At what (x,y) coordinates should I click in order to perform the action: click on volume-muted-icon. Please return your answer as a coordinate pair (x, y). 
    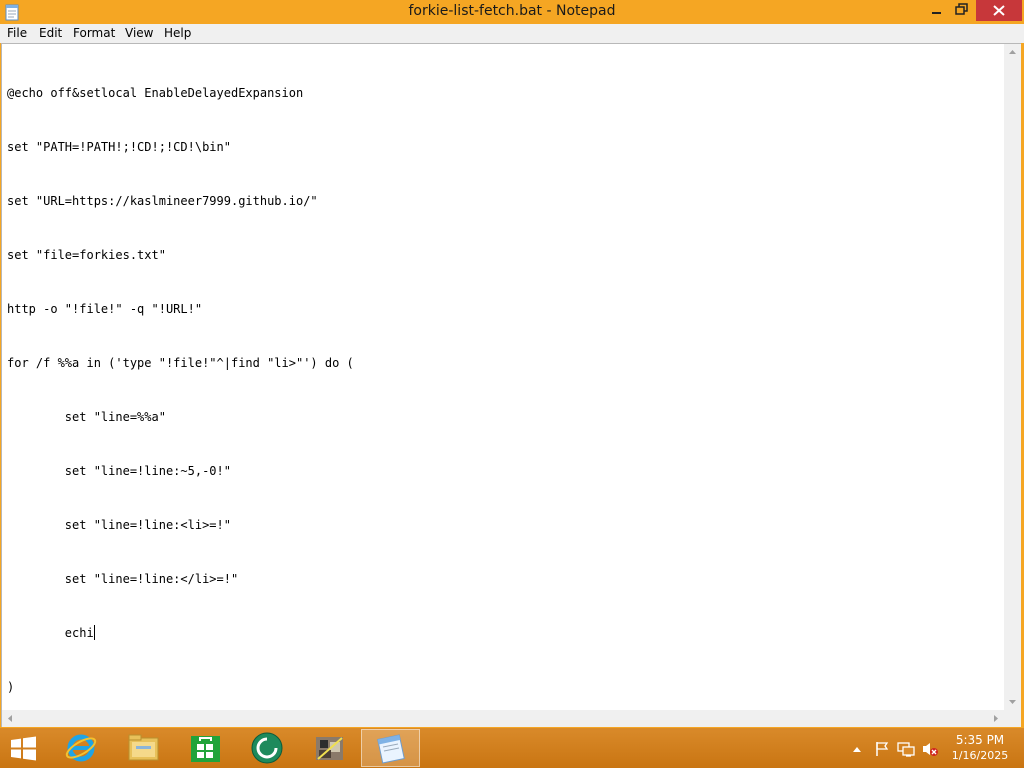
    Looking at the image, I should click on (930, 751).